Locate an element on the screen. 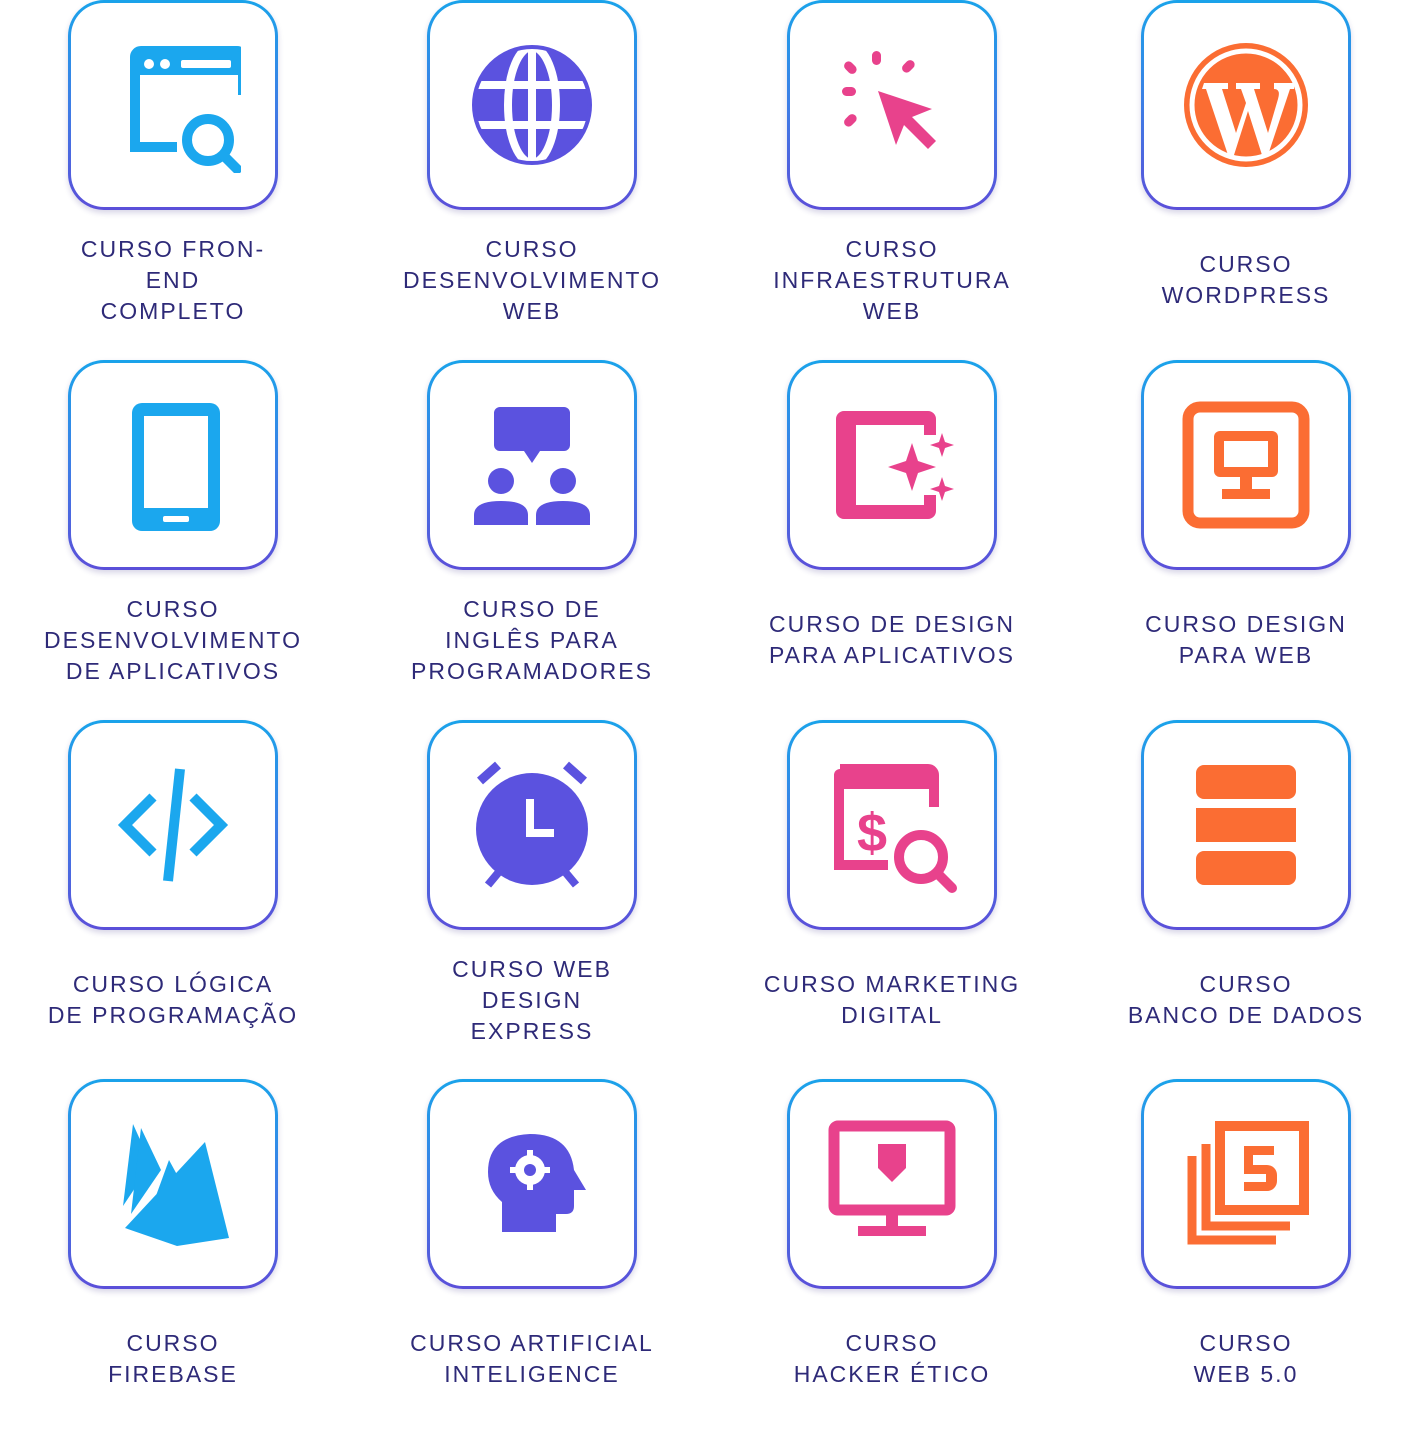  course-label: CURSO INFRAESTRUTURA WEB is located at coordinates (892, 279).